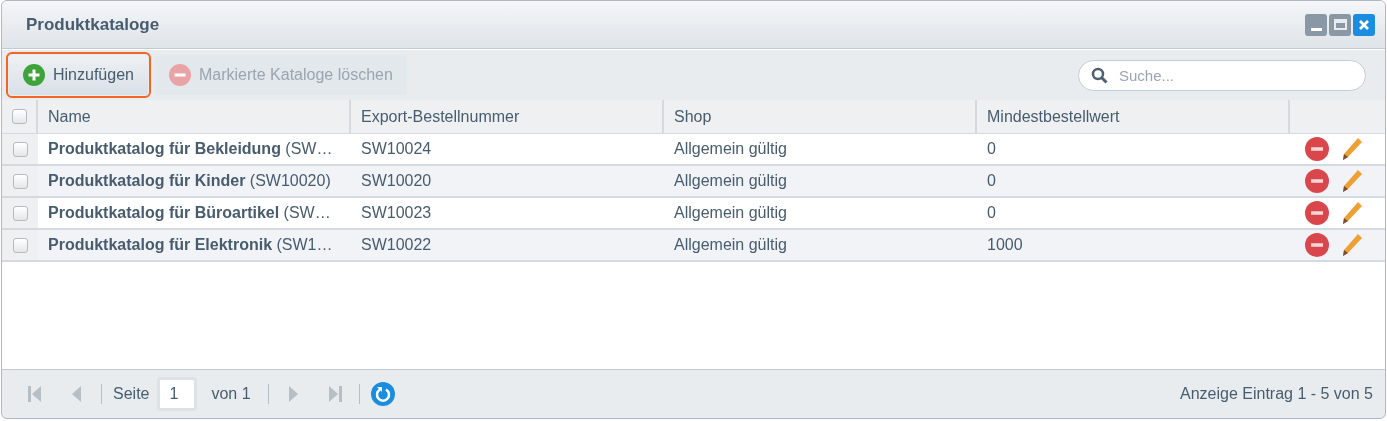 This screenshot has height=421, width=1387. What do you see at coordinates (693, 116) in the screenshot?
I see `column-header: Shop` at bounding box center [693, 116].